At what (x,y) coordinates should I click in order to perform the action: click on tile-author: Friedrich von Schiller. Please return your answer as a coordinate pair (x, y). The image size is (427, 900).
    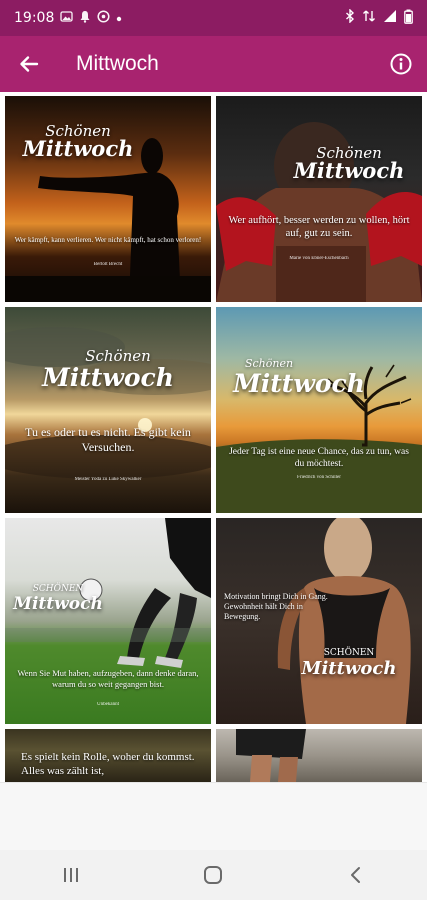
    Looking at the image, I should click on (319, 477).